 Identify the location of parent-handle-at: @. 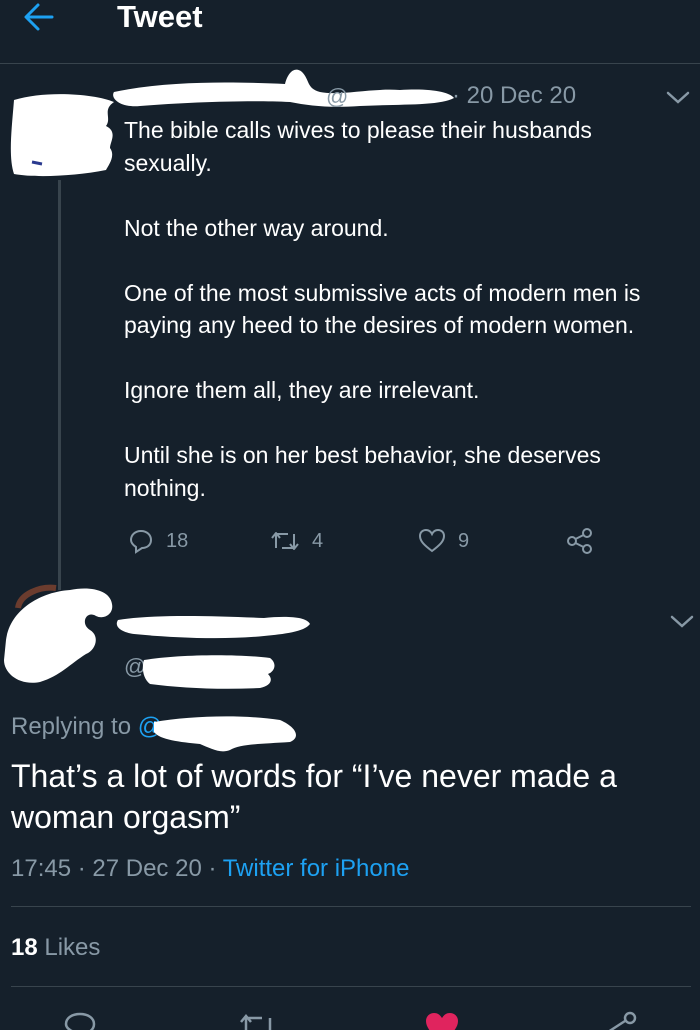
(337, 96).